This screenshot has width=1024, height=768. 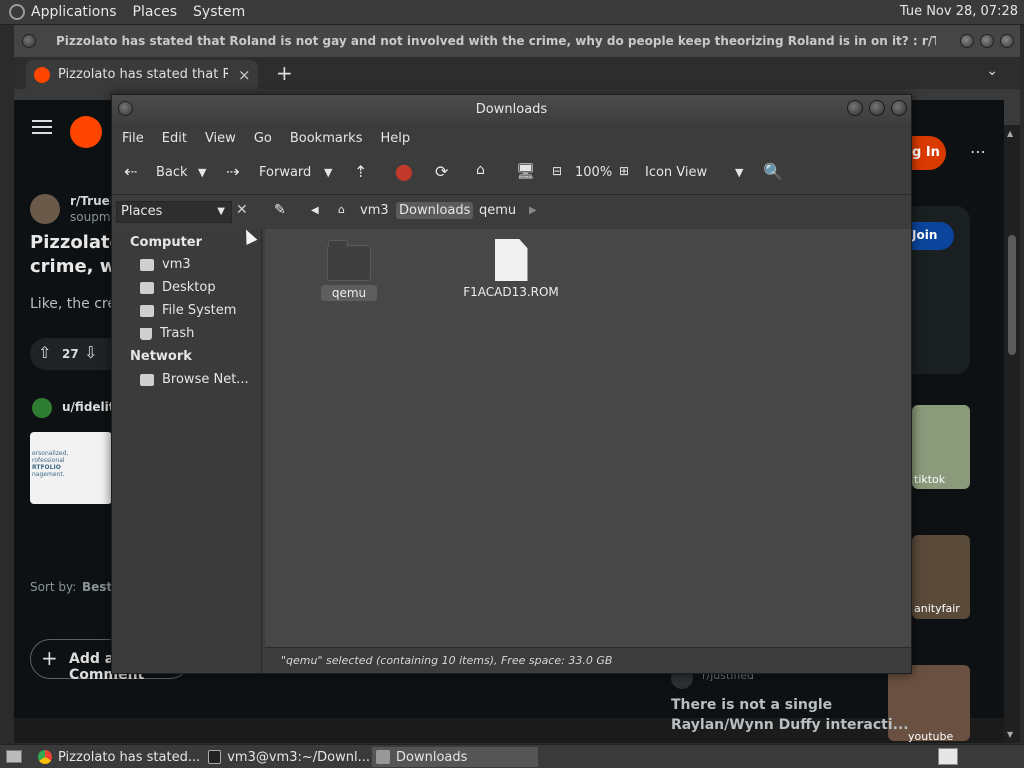 What do you see at coordinates (1010, 734) in the screenshot?
I see `scroll-down-icon: ▼` at bounding box center [1010, 734].